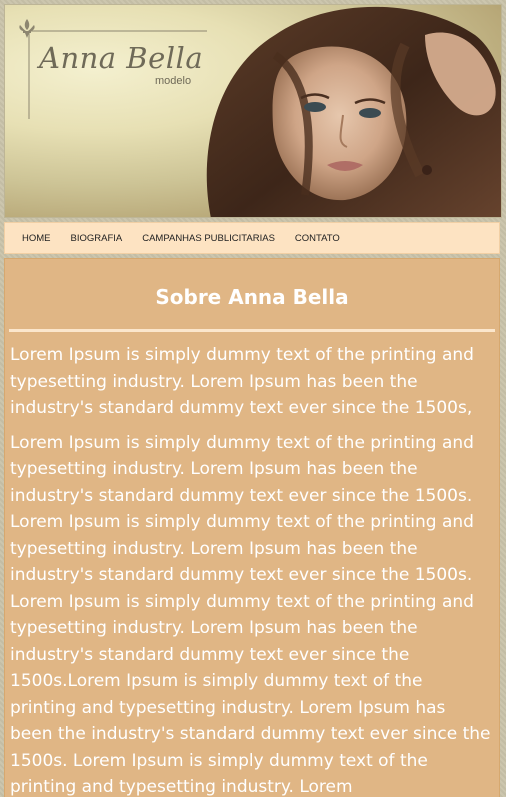 The image size is (506, 797). What do you see at coordinates (252, 297) in the screenshot?
I see `page-title: Sobre Anna Bella` at bounding box center [252, 297].